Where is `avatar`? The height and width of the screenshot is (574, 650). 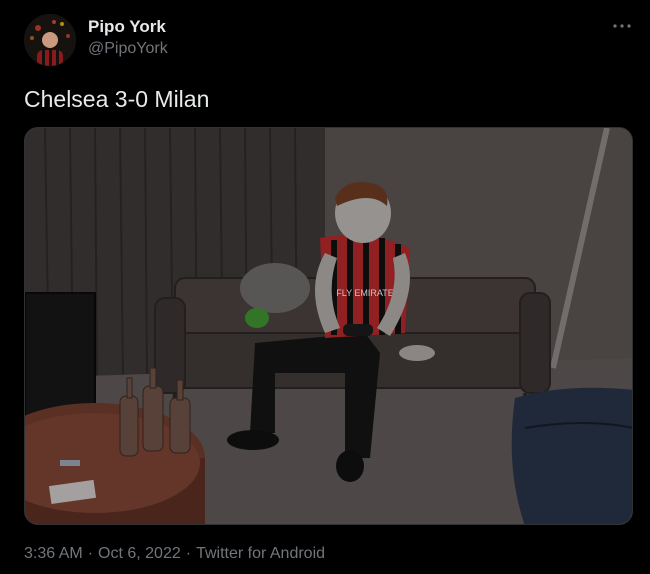
avatar is located at coordinates (50, 40).